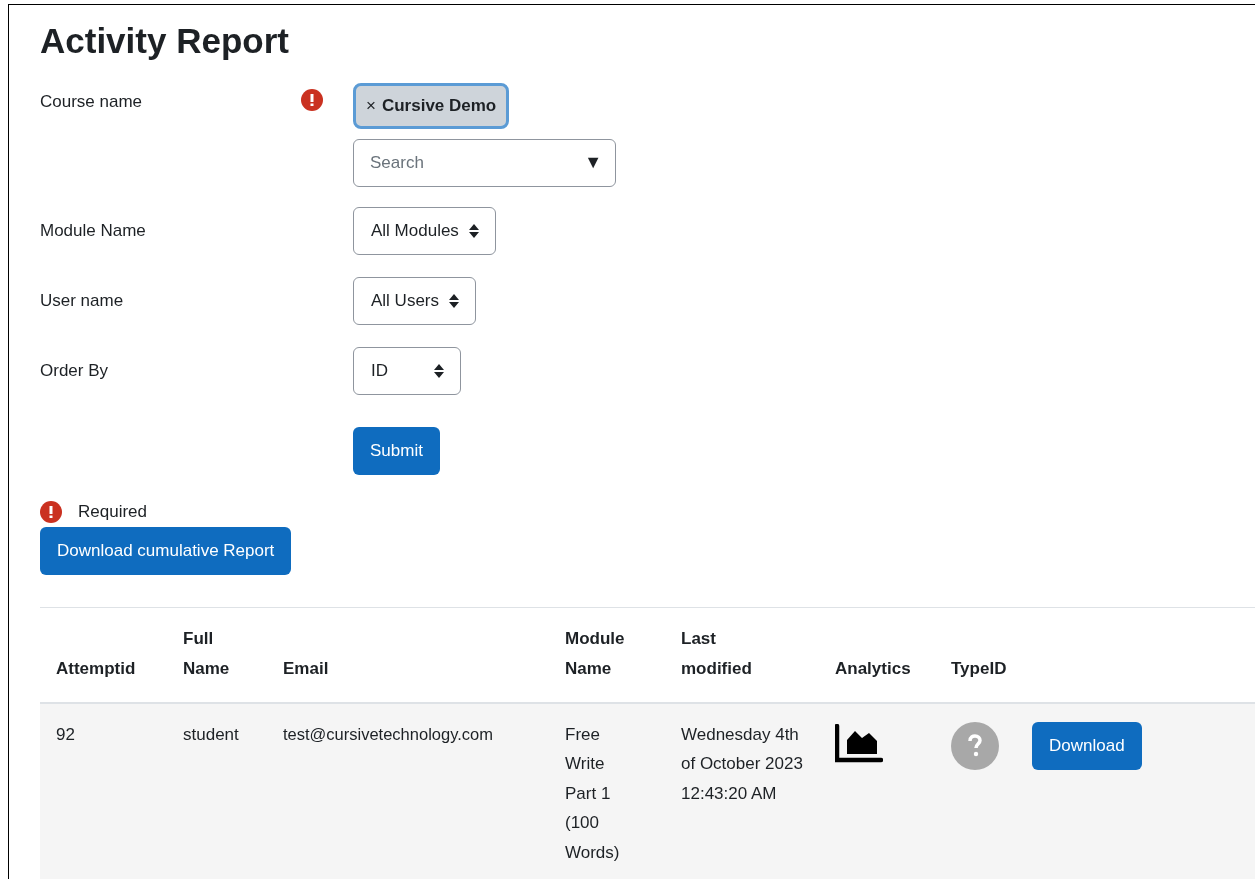 Image resolution: width=1255 pixels, height=879 pixels. I want to click on table-cell: 92, so click(65, 734).